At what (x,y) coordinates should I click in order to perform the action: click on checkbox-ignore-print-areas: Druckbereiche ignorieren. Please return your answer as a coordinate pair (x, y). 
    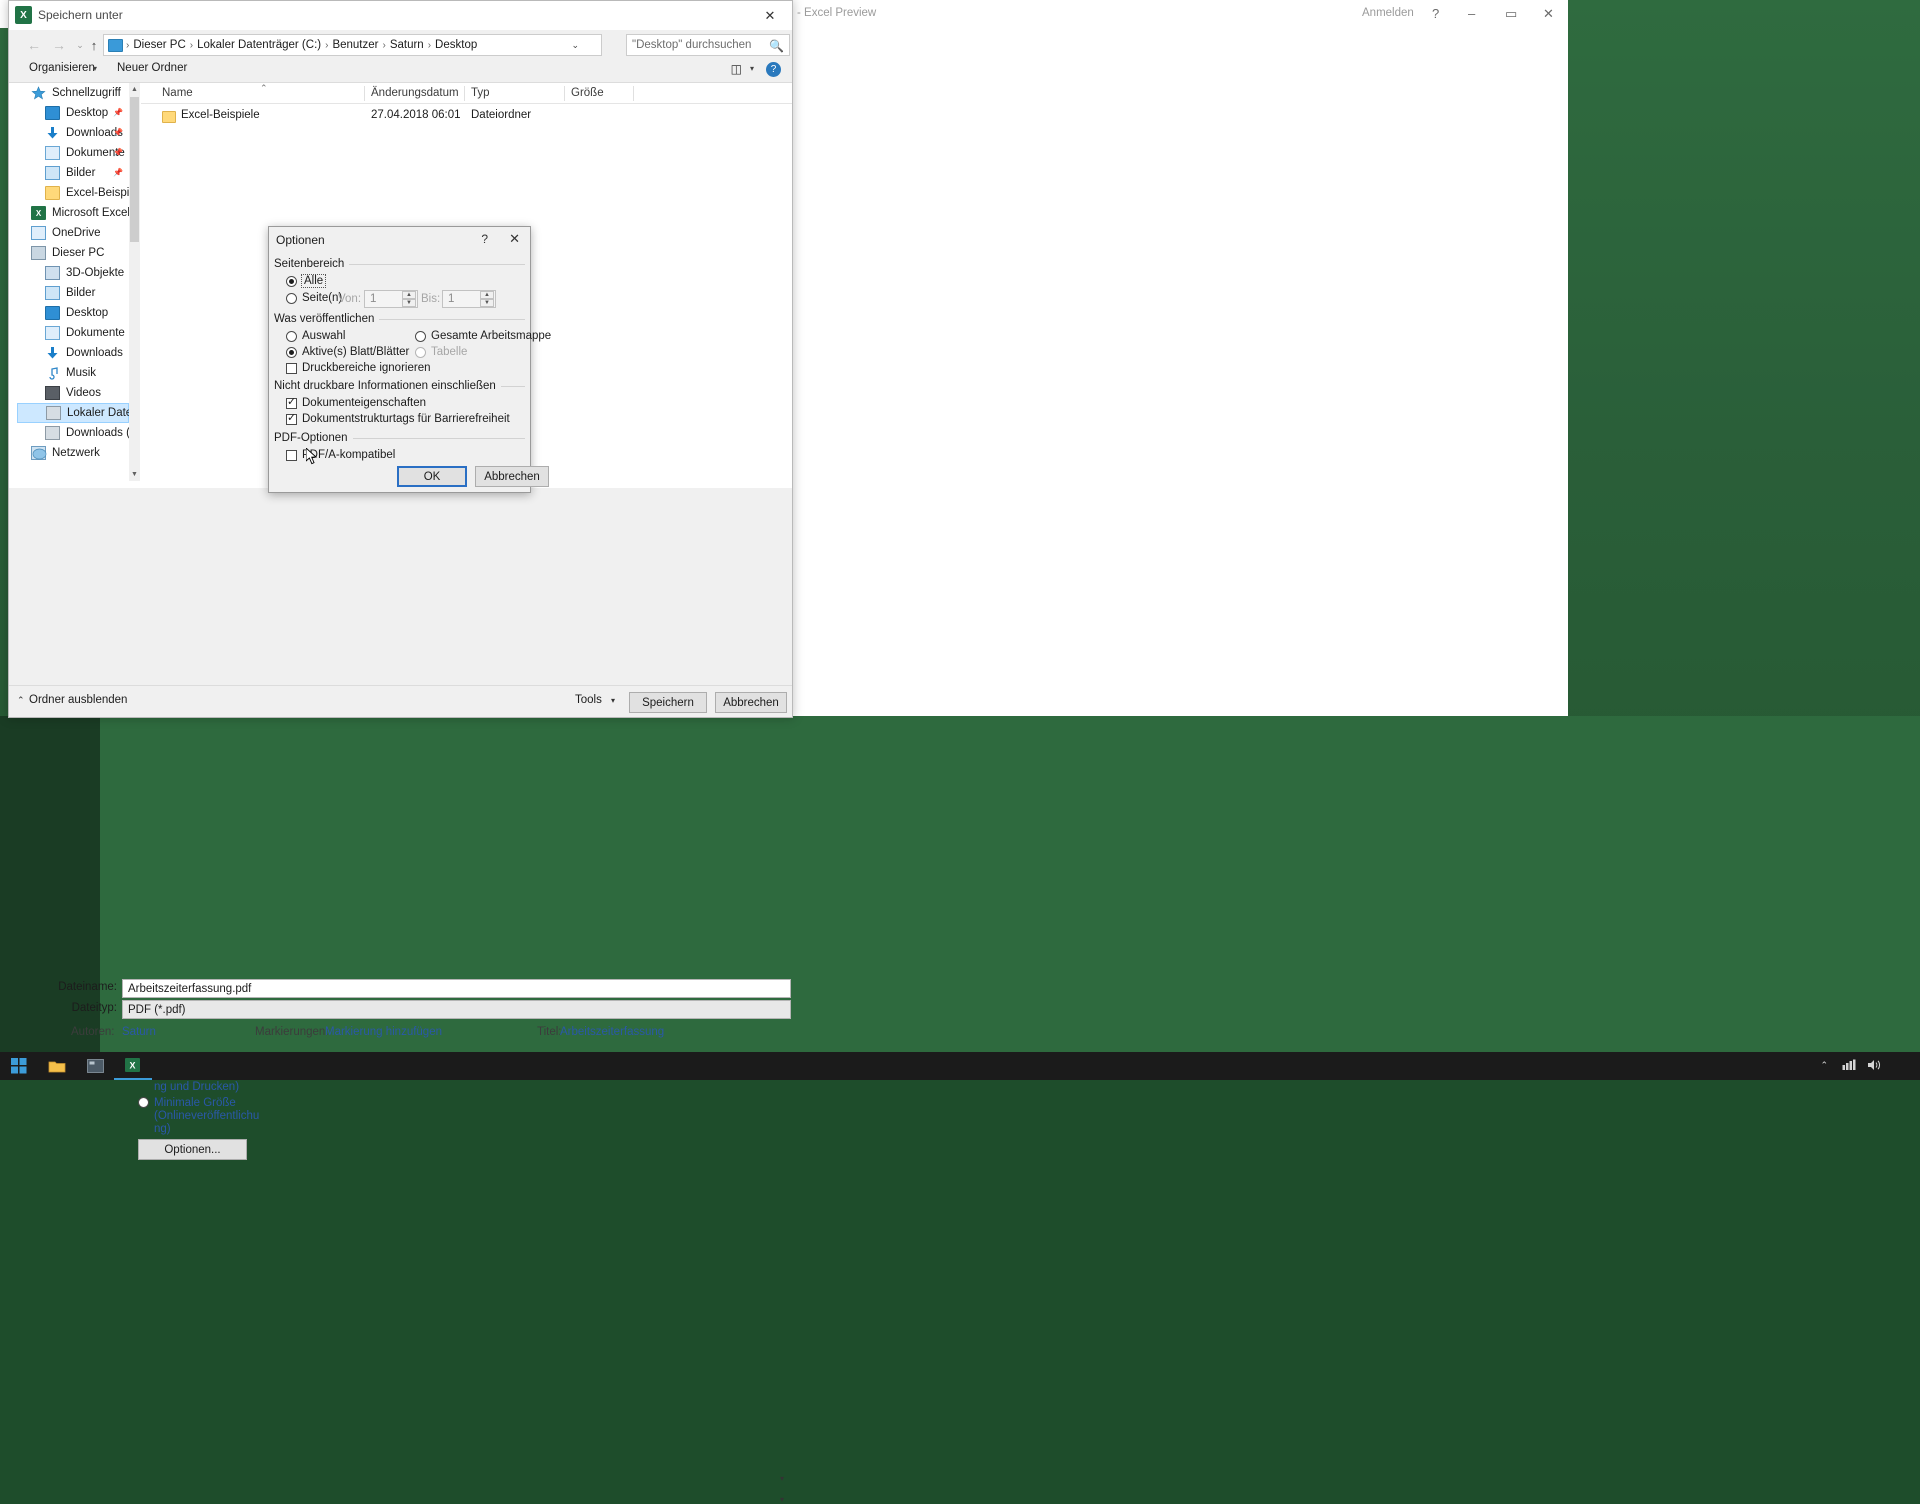
    Looking at the image, I should click on (358, 368).